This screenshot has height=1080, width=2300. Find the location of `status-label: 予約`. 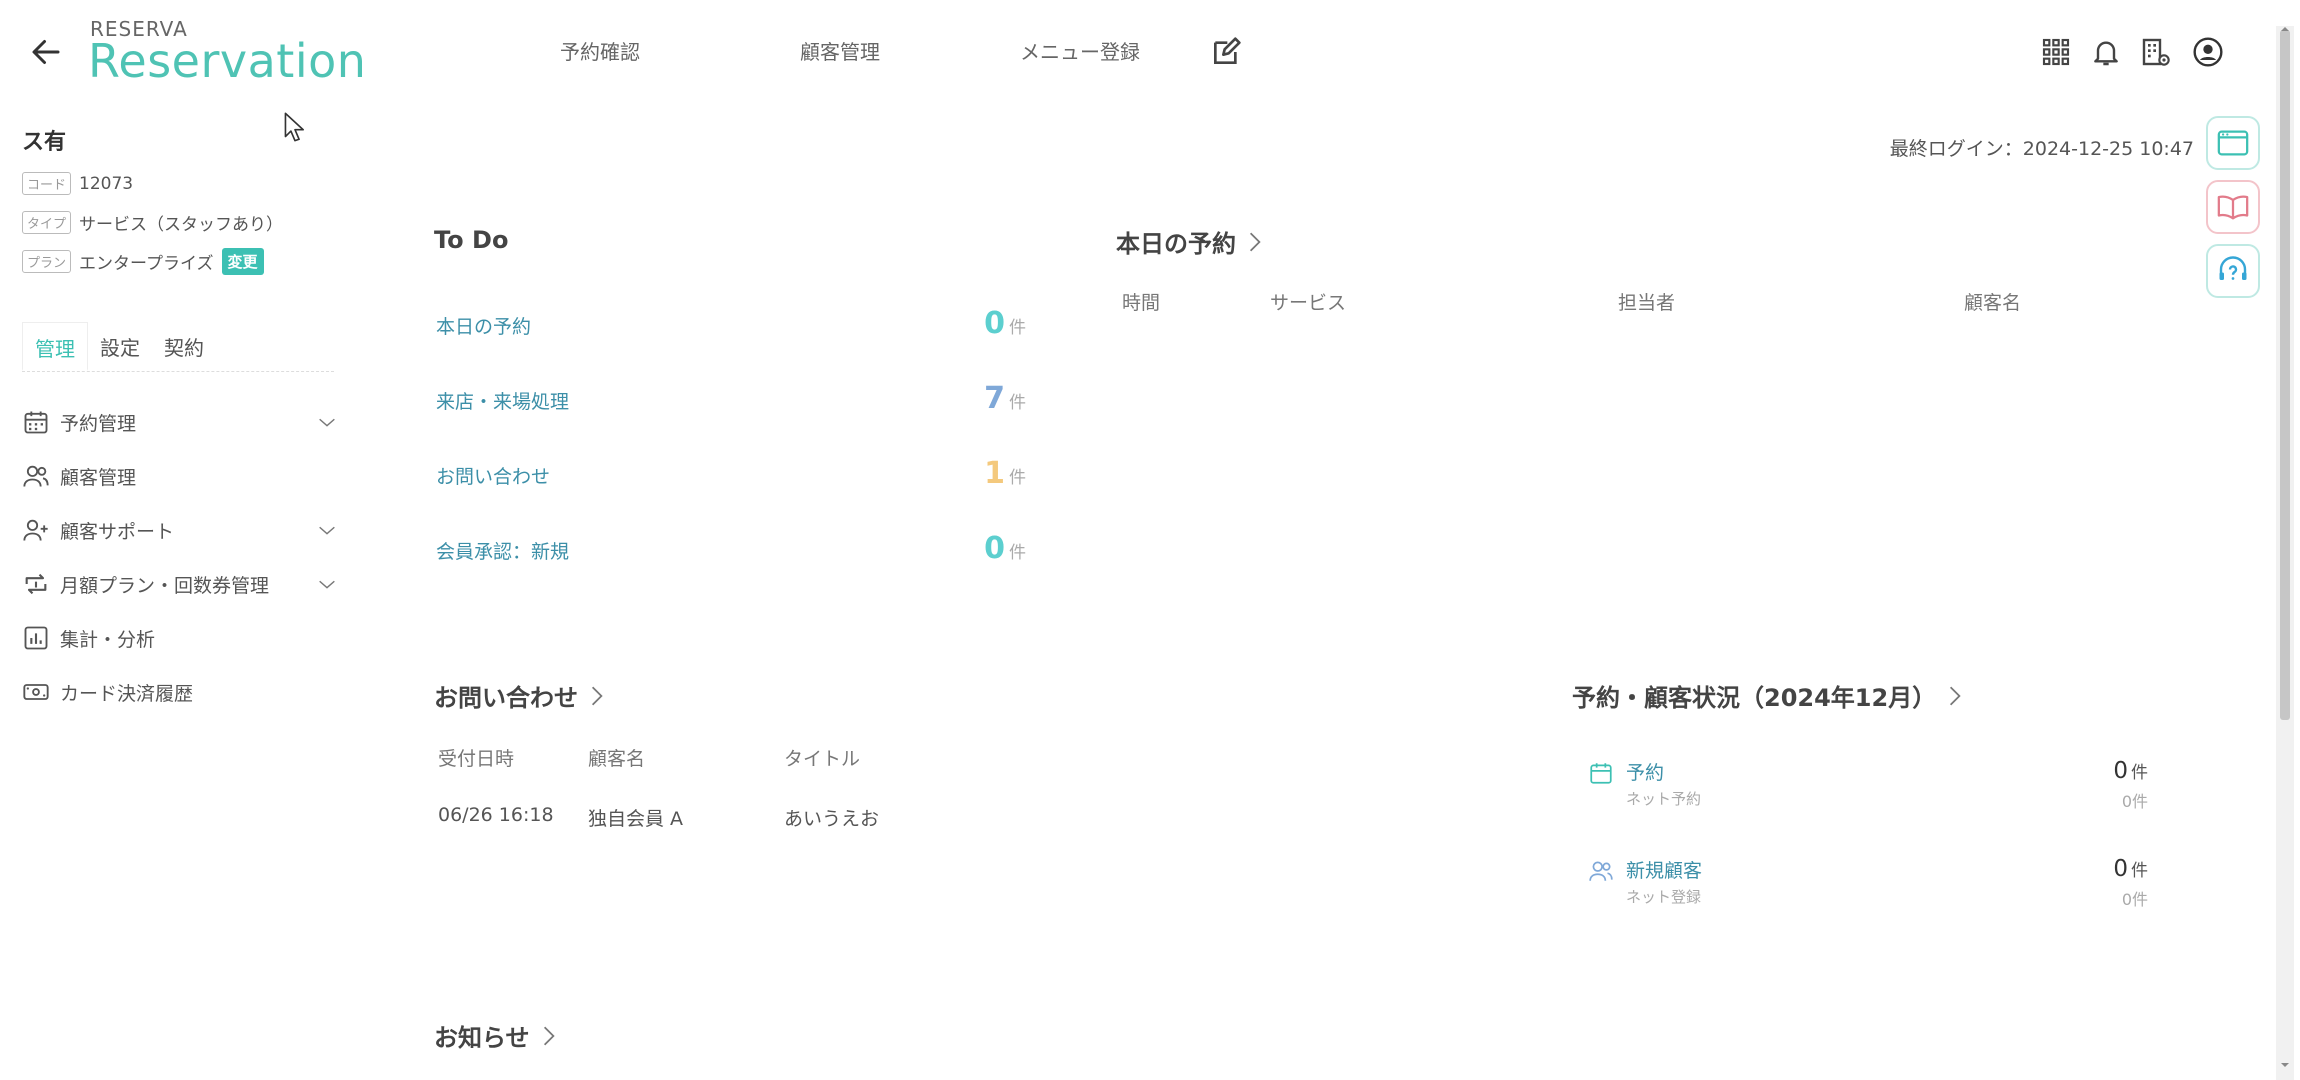

status-label: 予約 is located at coordinates (1645, 773).